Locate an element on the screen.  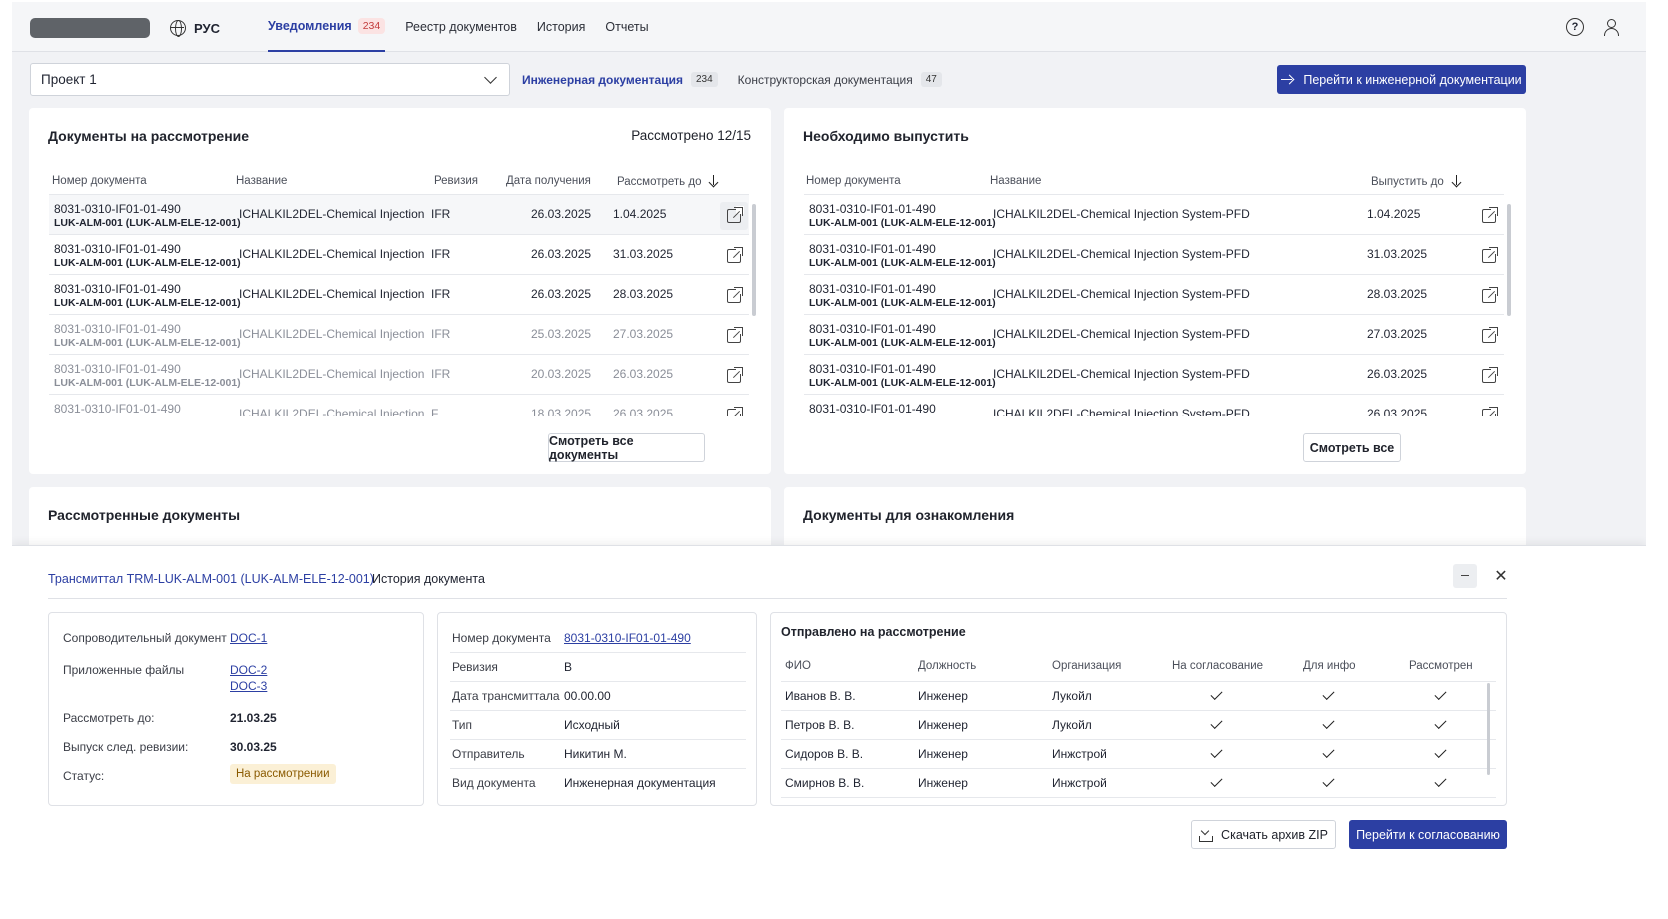
column-header-name: Название is located at coordinates (262, 181).